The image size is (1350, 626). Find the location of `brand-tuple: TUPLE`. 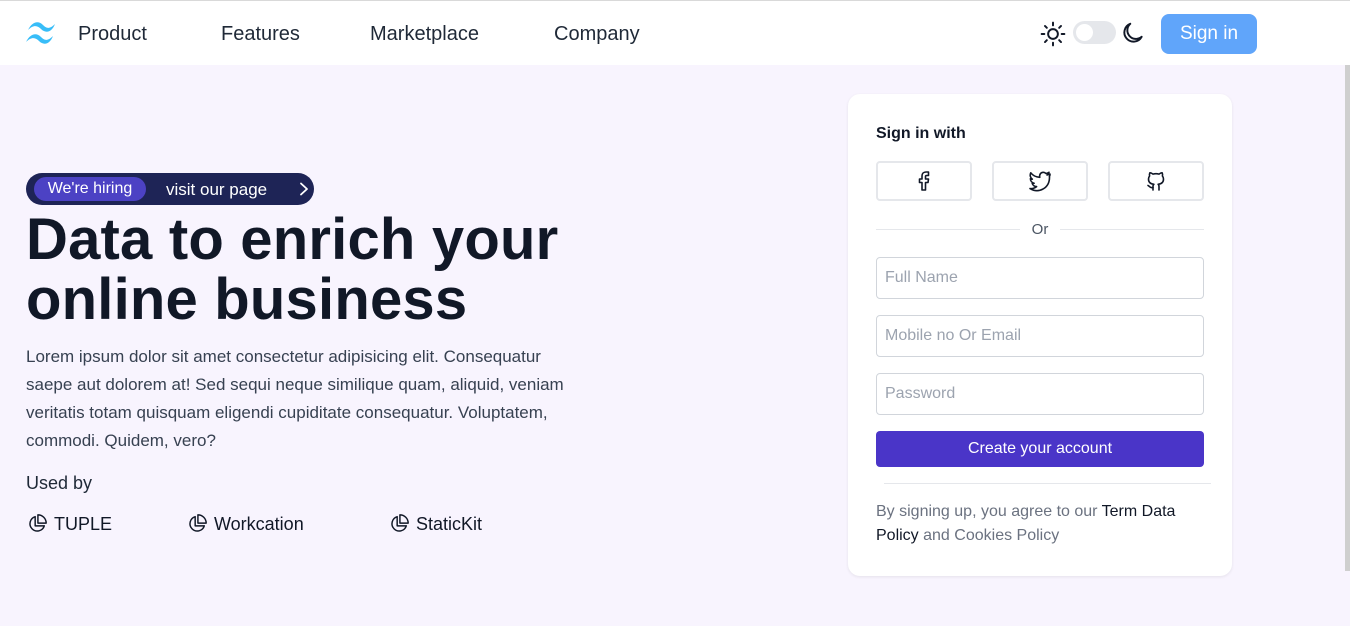

brand-tuple: TUPLE is located at coordinates (69, 524).